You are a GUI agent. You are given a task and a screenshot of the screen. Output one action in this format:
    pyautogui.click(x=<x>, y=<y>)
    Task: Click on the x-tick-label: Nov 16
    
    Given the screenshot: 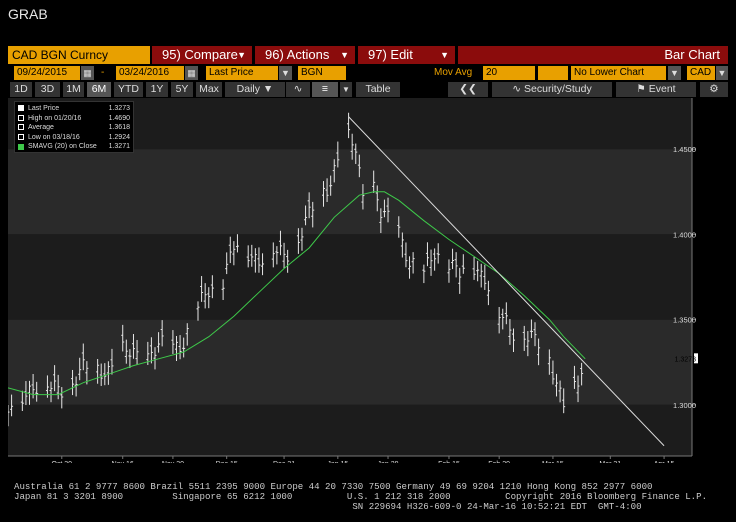 What is the action you would take?
    pyautogui.click(x=123, y=462)
    